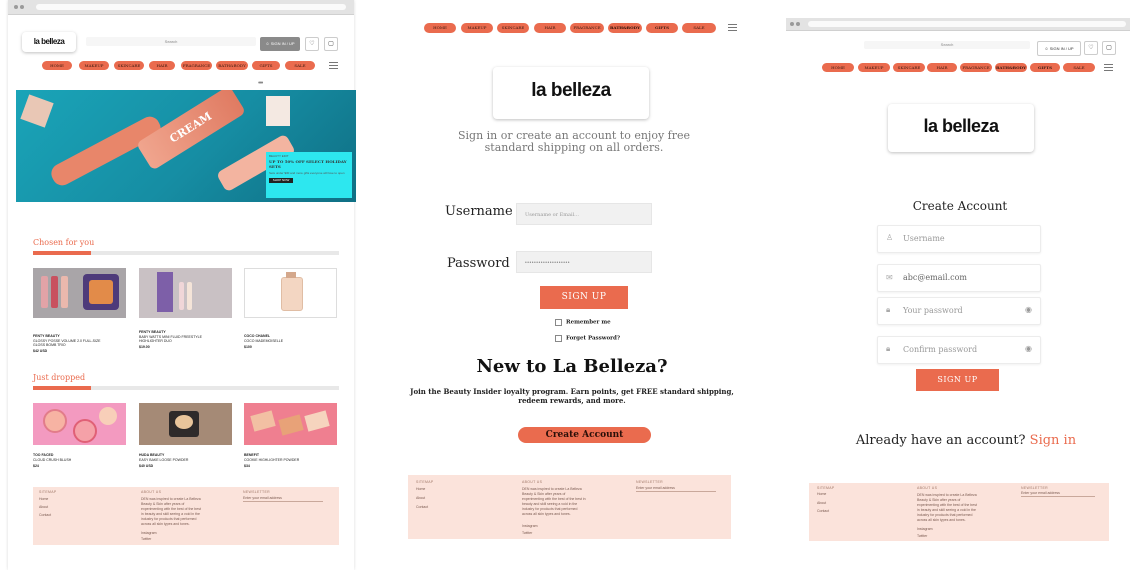 The image size is (1132, 570). Describe the element at coordinates (593, 339) in the screenshot. I see `forgot-password-link: Forget Password?` at that location.